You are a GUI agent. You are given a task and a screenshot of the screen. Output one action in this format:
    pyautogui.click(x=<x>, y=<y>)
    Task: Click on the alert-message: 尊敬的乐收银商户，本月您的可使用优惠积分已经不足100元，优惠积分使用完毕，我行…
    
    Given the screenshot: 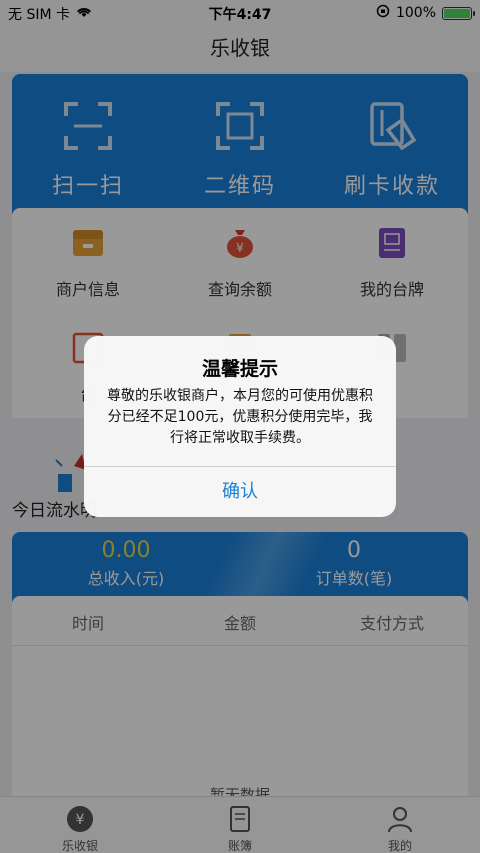 What is the action you would take?
    pyautogui.click(x=240, y=417)
    